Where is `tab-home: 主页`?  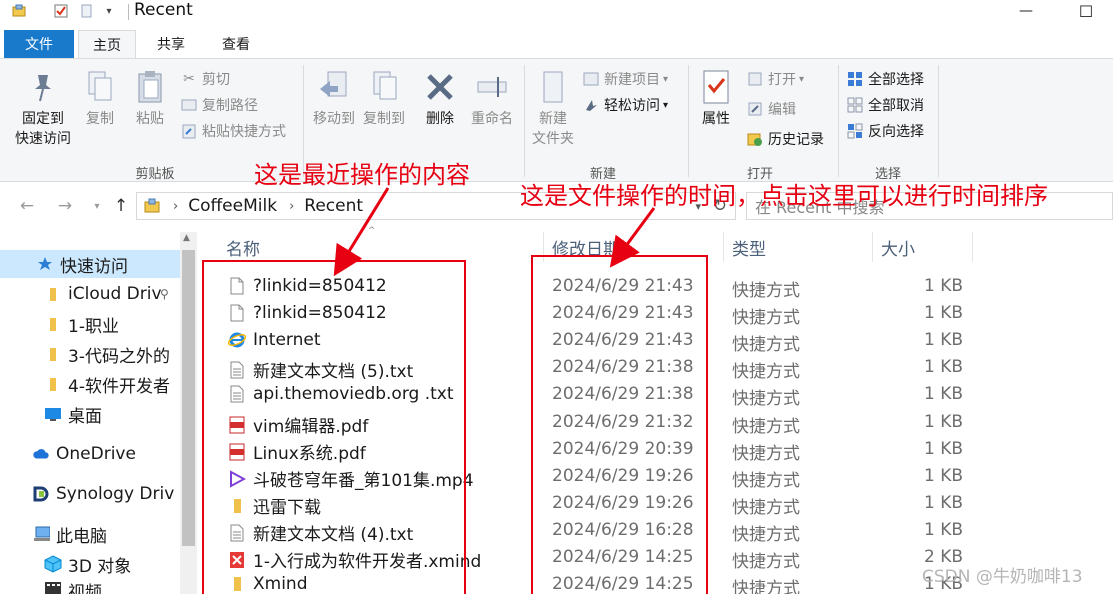 tab-home: 主页 is located at coordinates (107, 44).